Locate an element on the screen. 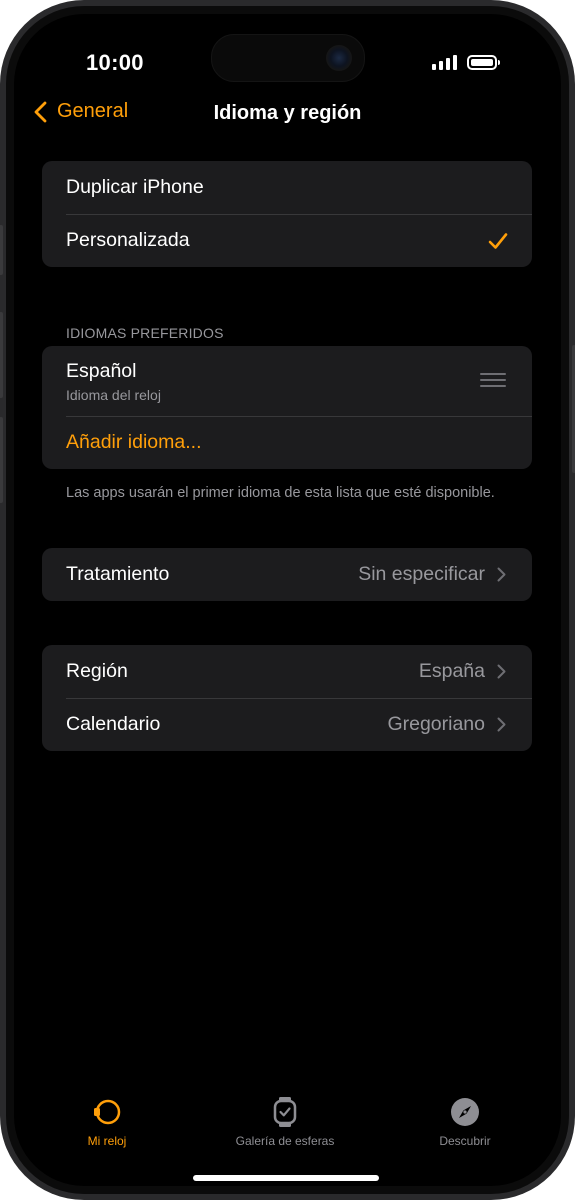 This screenshot has width=575, height=1200. watch-face-icon is located at coordinates (285, 1112).